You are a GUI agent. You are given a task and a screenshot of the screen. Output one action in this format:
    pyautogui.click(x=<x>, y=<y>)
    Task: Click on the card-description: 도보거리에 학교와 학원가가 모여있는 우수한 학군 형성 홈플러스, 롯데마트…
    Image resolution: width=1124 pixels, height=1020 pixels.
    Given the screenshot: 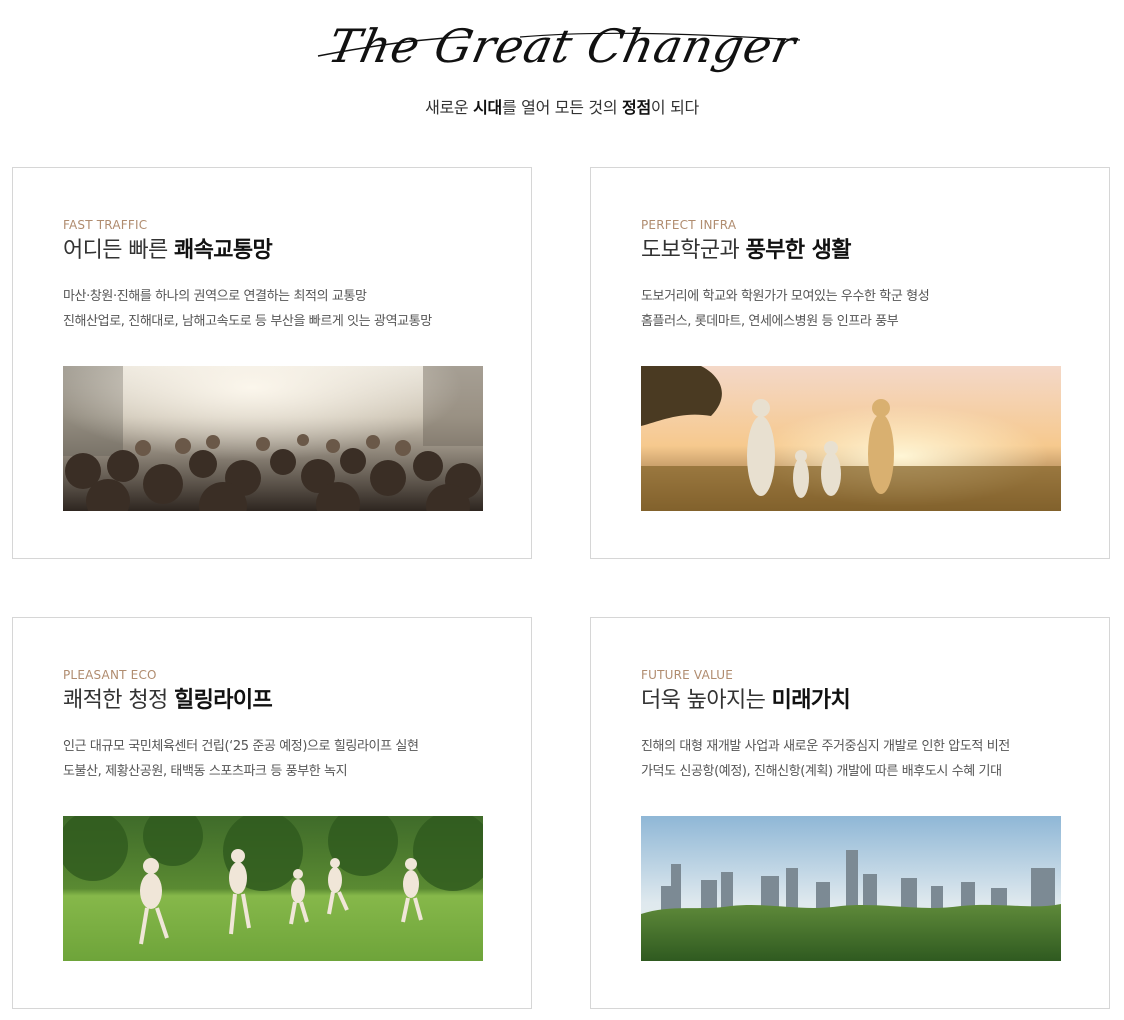 What is the action you would take?
    pyautogui.click(x=785, y=309)
    